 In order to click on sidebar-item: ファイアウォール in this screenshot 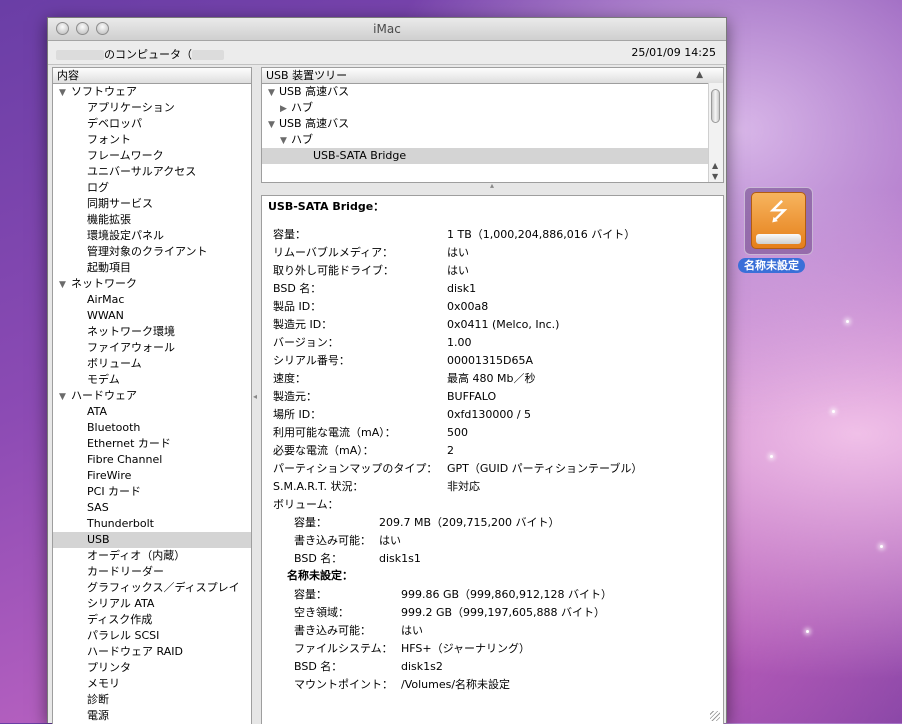, I will do `click(152, 348)`.